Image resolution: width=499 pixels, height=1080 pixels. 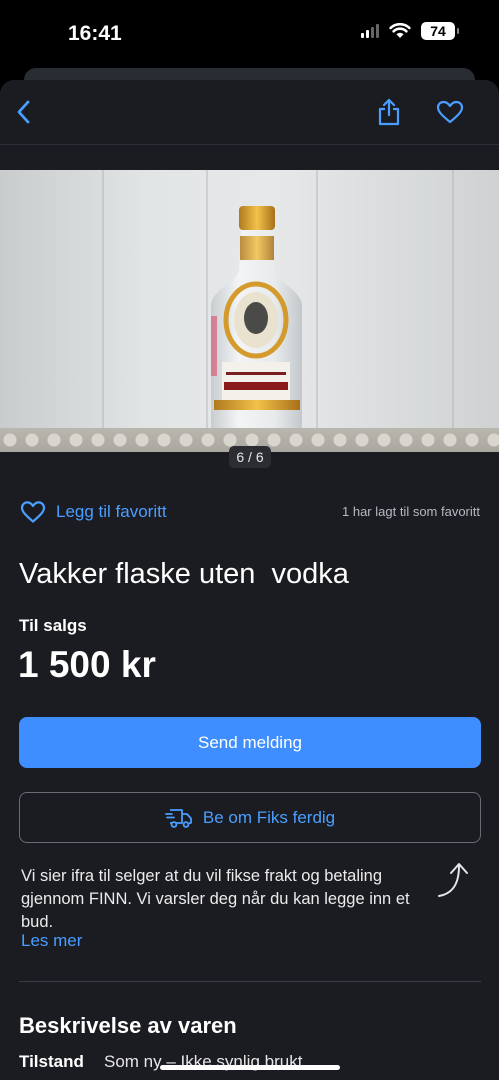 I want to click on description-heading: Beskrivelse av varen, so click(x=128, y=1025).